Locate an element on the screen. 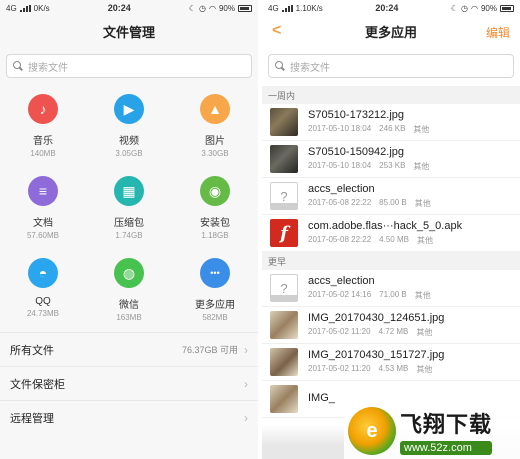 This screenshot has height=459, width=520. file-name: IMG_ is located at coordinates (321, 397).